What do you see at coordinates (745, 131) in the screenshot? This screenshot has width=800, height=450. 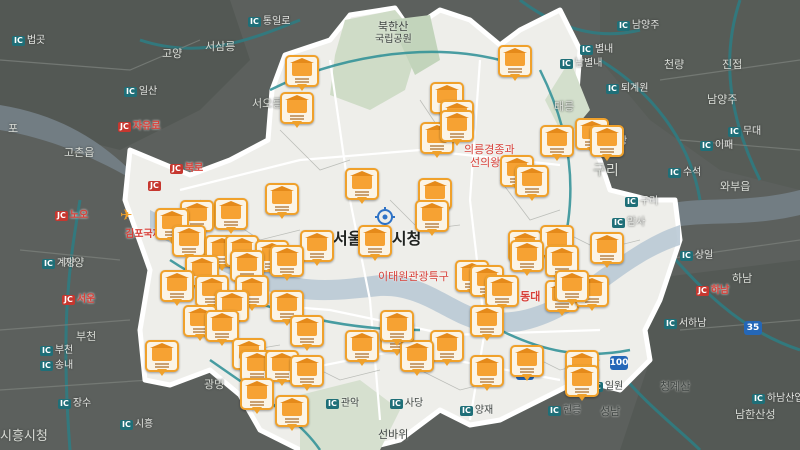 I see `ic-mudae: IC 무대` at bounding box center [745, 131].